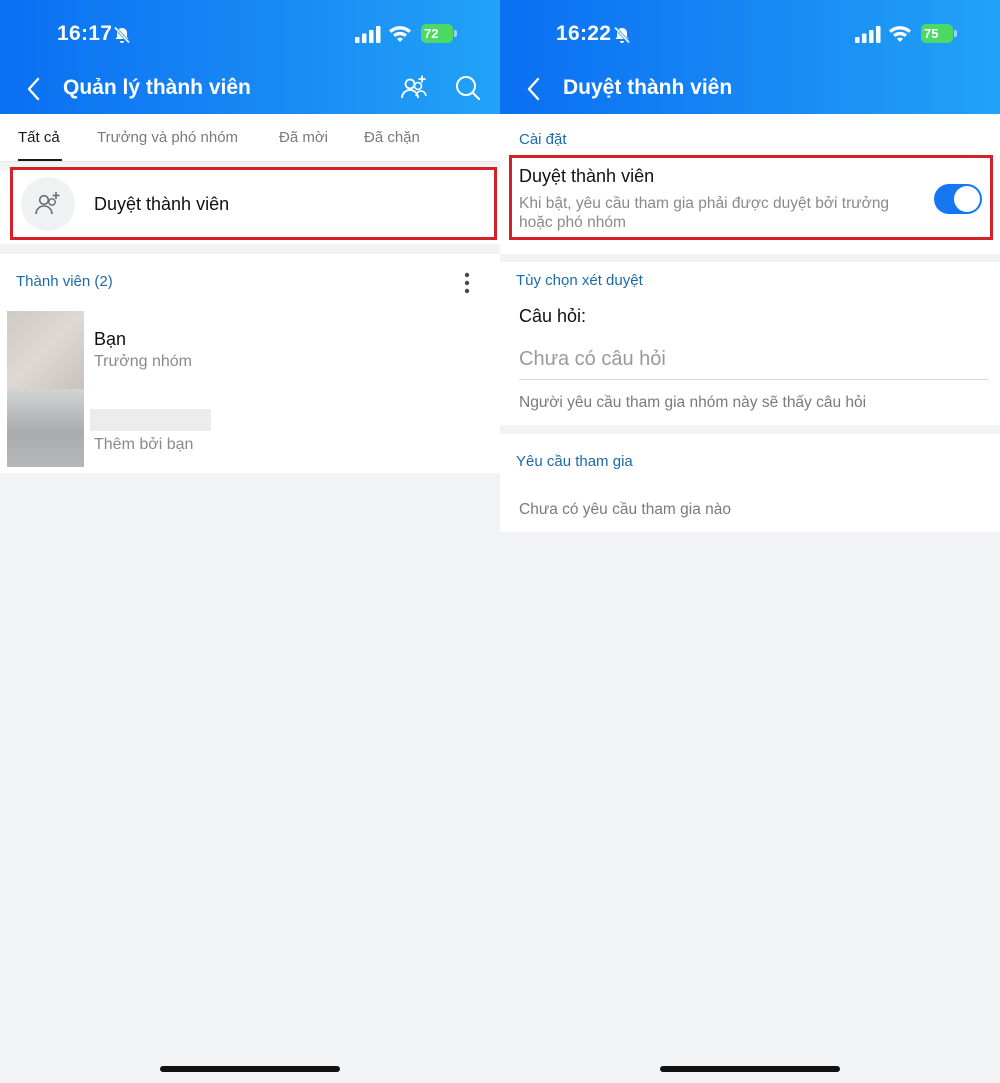 The width and height of the screenshot is (1000, 1083). Describe the element at coordinates (39, 137) in the screenshot. I see `tab-all: Tất cả` at that location.